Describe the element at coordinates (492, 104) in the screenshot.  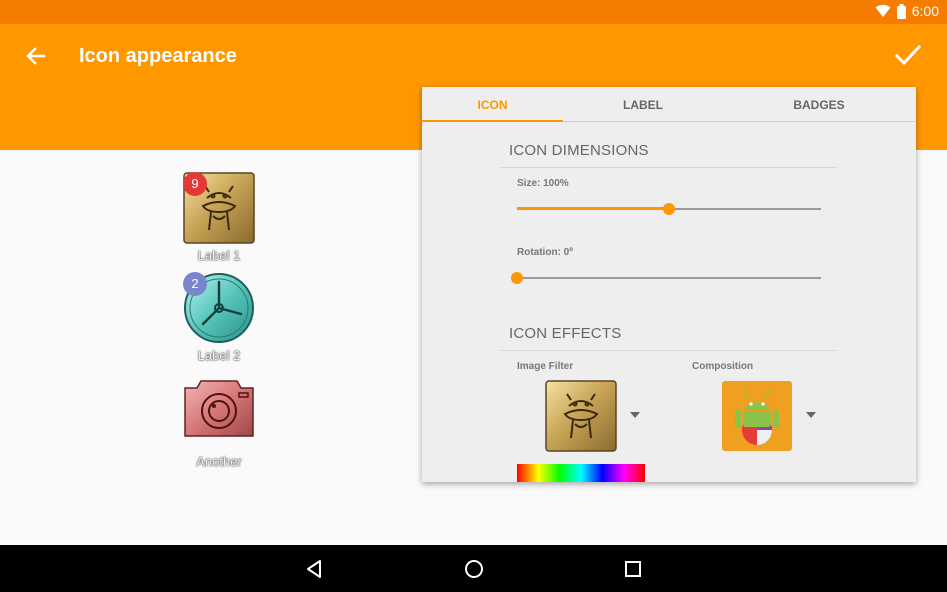
I see `tab-icon: ICON` at that location.